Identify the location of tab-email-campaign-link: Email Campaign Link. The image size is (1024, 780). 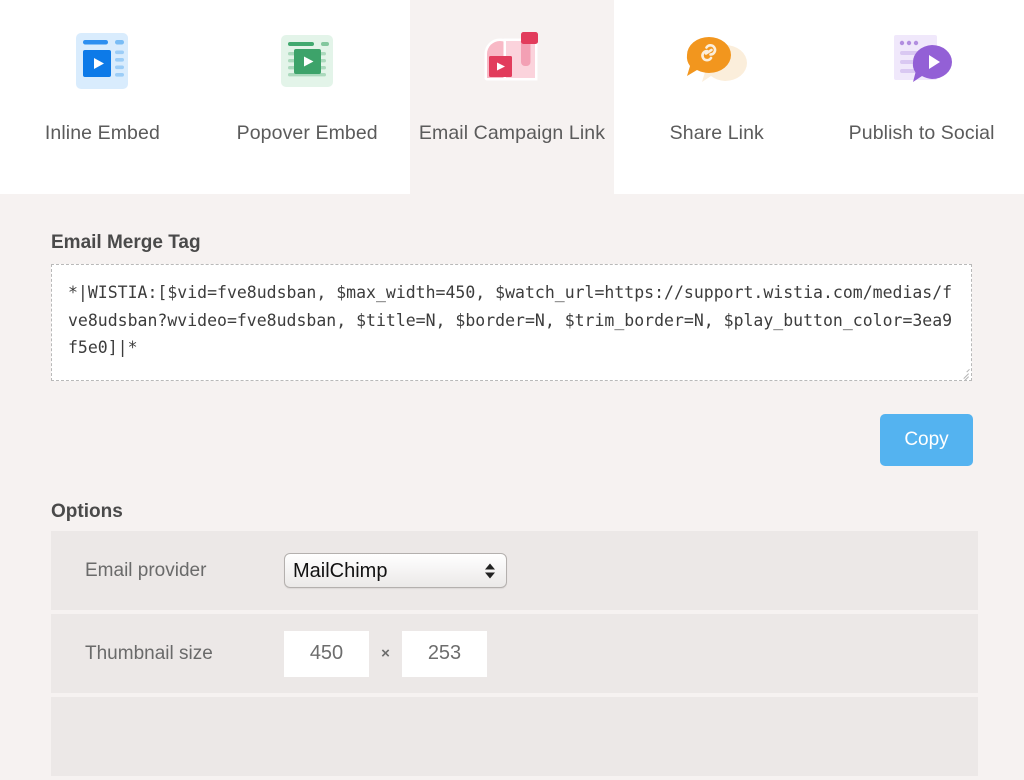
(512, 97).